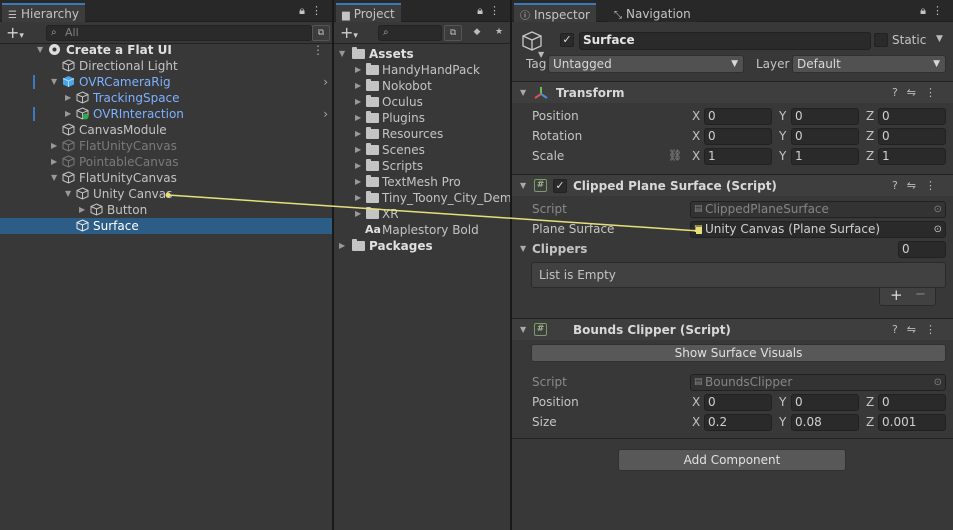  What do you see at coordinates (166, 226) in the screenshot?
I see `hierarchy-item-selected: Surface` at bounding box center [166, 226].